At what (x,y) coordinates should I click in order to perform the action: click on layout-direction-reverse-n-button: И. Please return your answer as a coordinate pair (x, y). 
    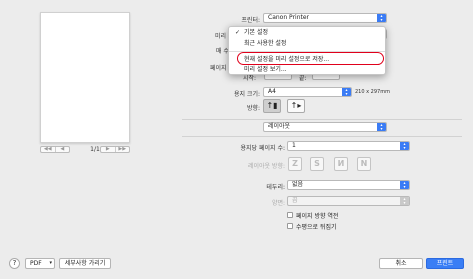
    Looking at the image, I should click on (341, 164).